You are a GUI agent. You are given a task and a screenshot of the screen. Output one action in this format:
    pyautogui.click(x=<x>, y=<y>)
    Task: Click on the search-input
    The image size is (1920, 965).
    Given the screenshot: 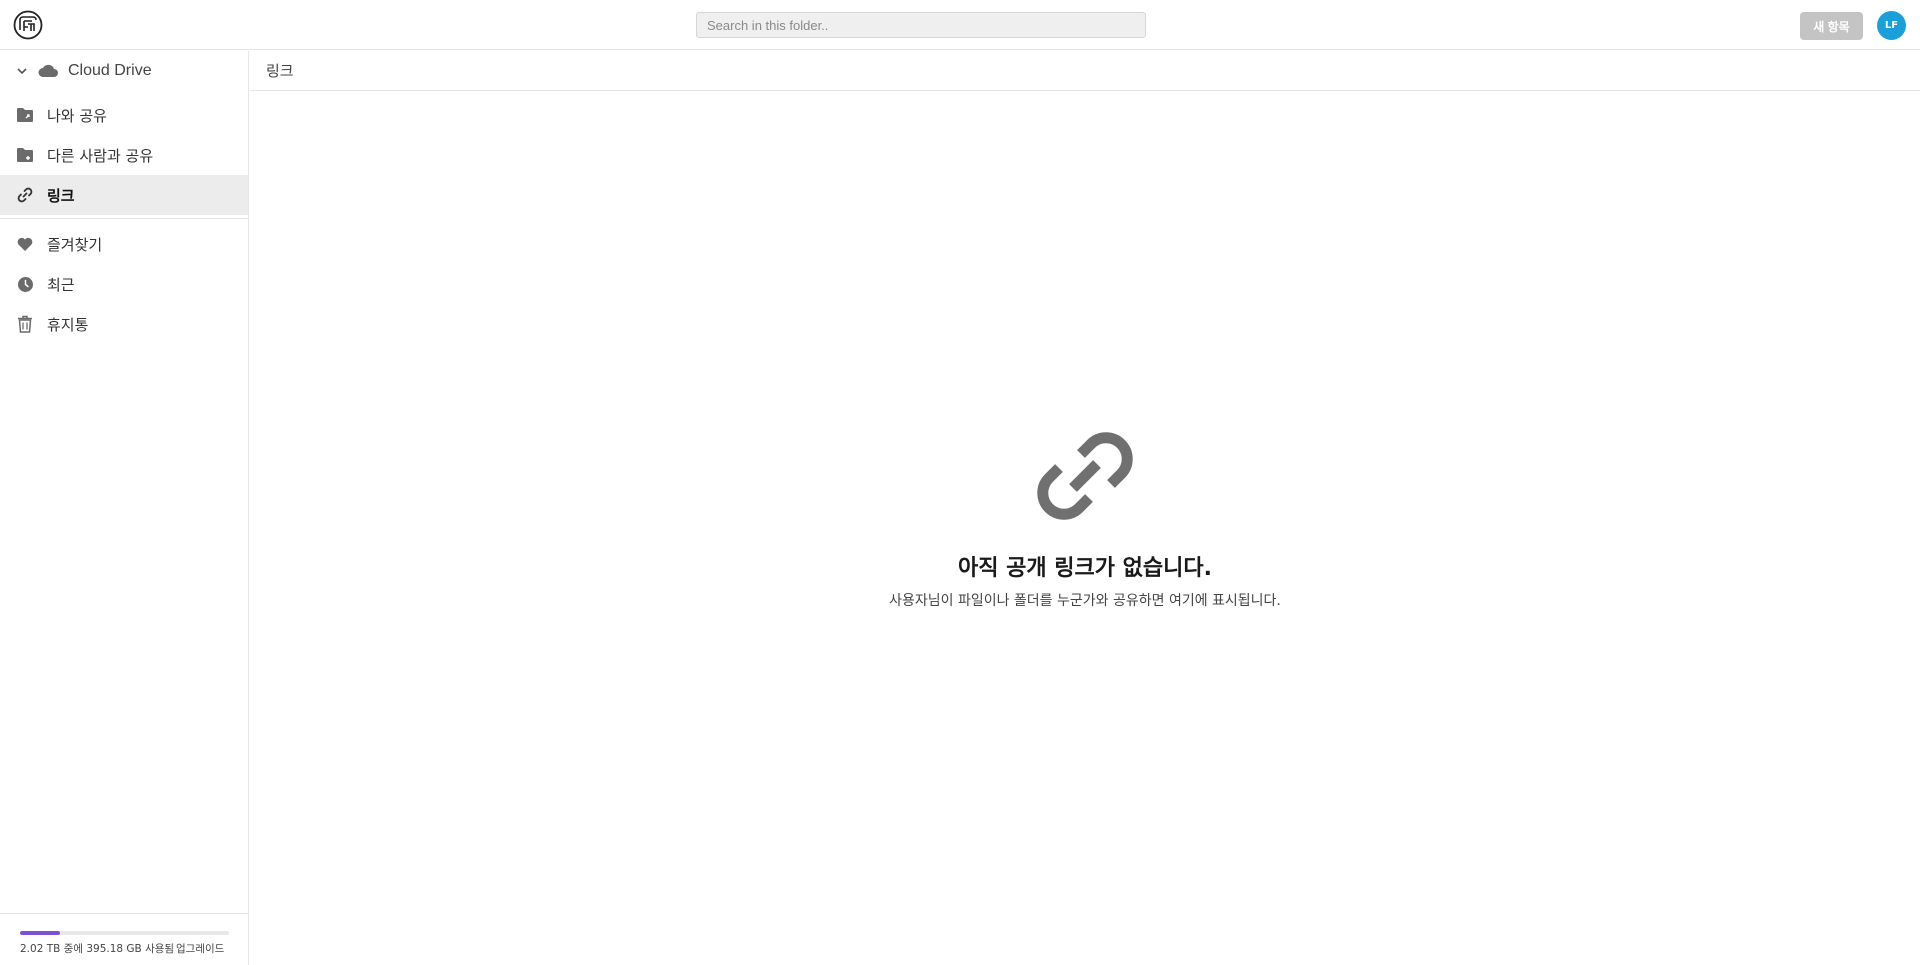 What is the action you would take?
    pyautogui.click(x=921, y=25)
    